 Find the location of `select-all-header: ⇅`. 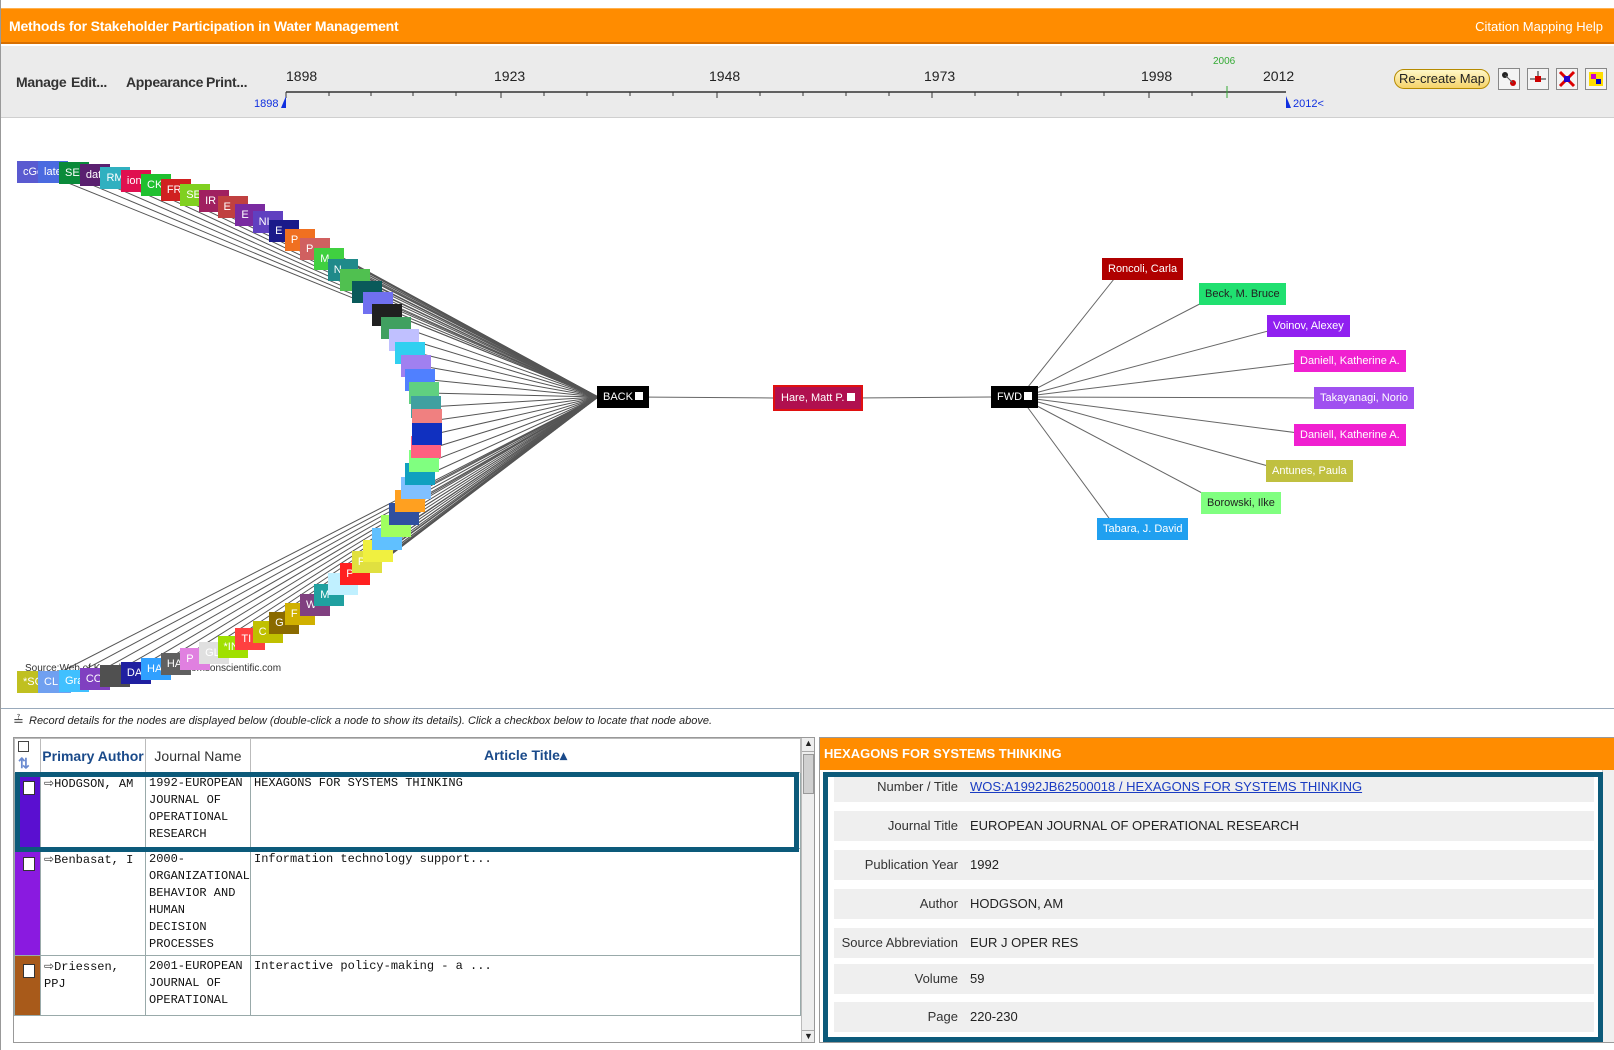

select-all-header: ⇅ is located at coordinates (27, 755).